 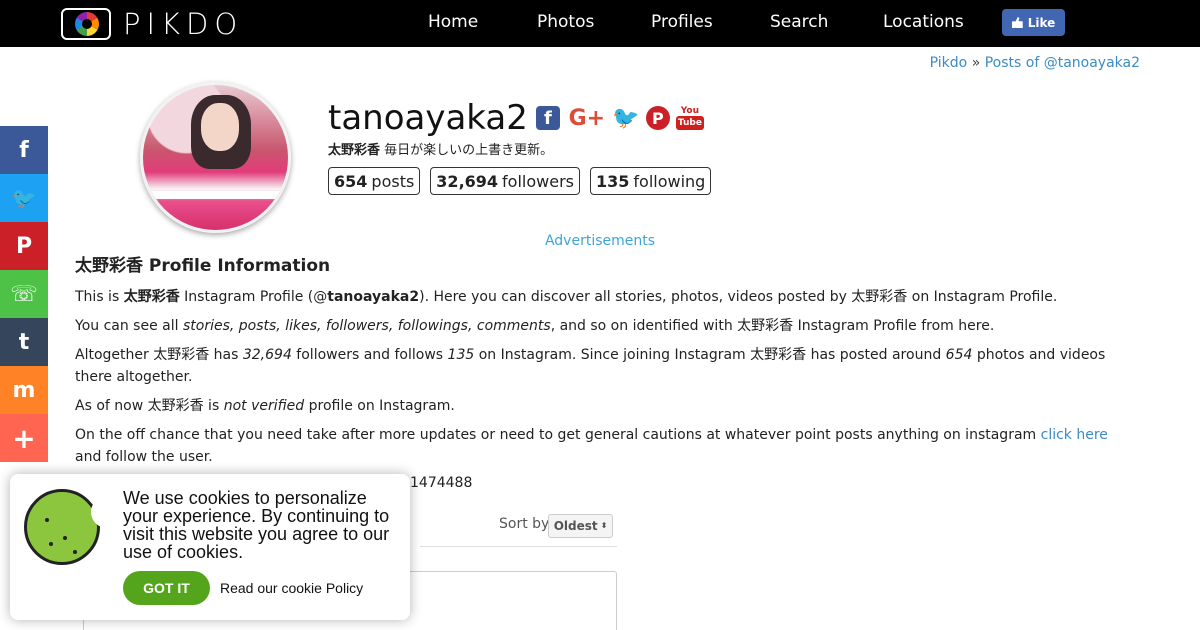 I want to click on comments-sort-bar: Sort by Oldest ⬍, so click(x=518, y=529).